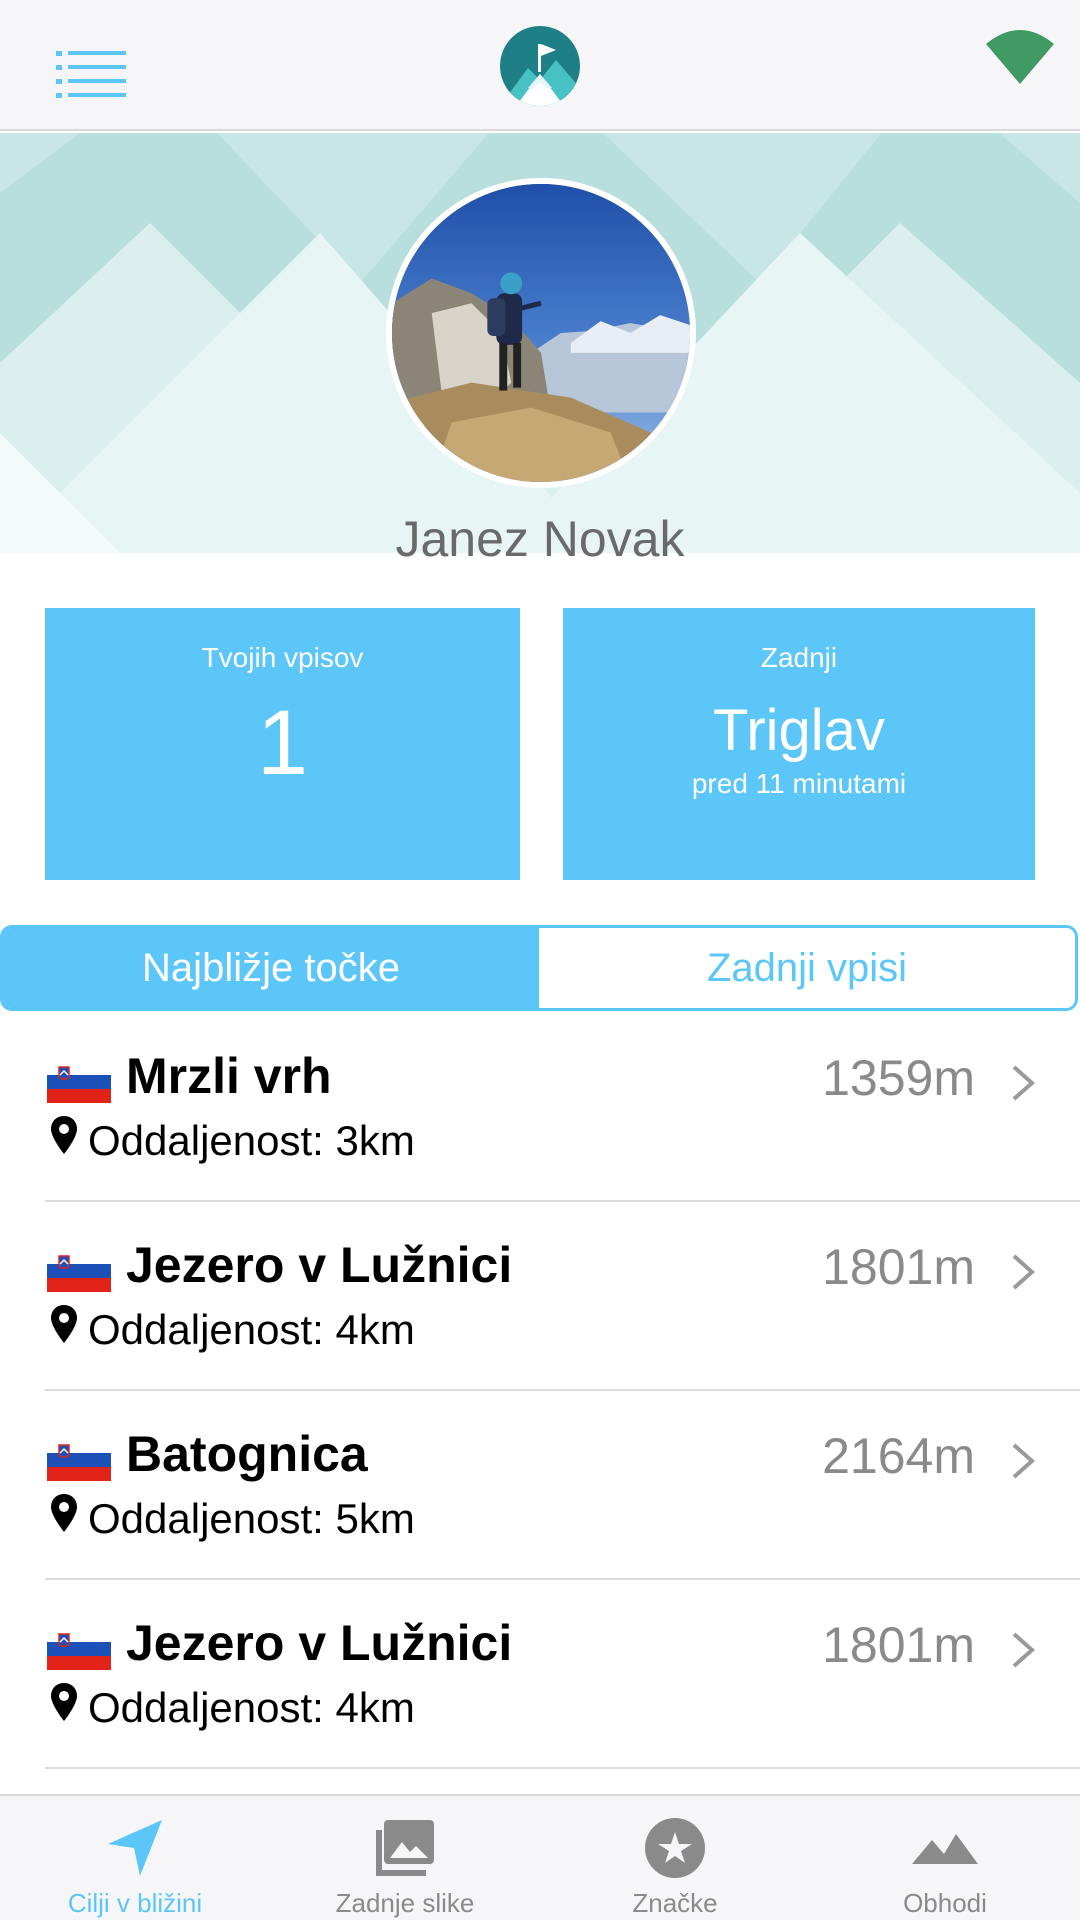  I want to click on list-item: Batognica 2164m Oddaljenost: 5km, so click(540, 1485).